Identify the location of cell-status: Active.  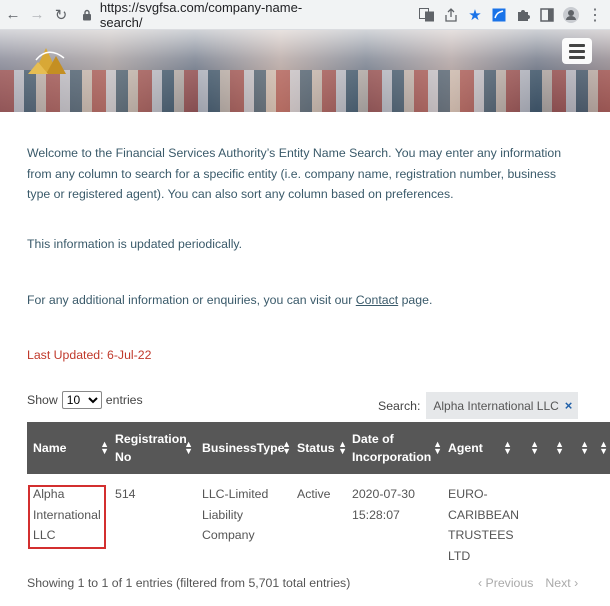
(314, 494).